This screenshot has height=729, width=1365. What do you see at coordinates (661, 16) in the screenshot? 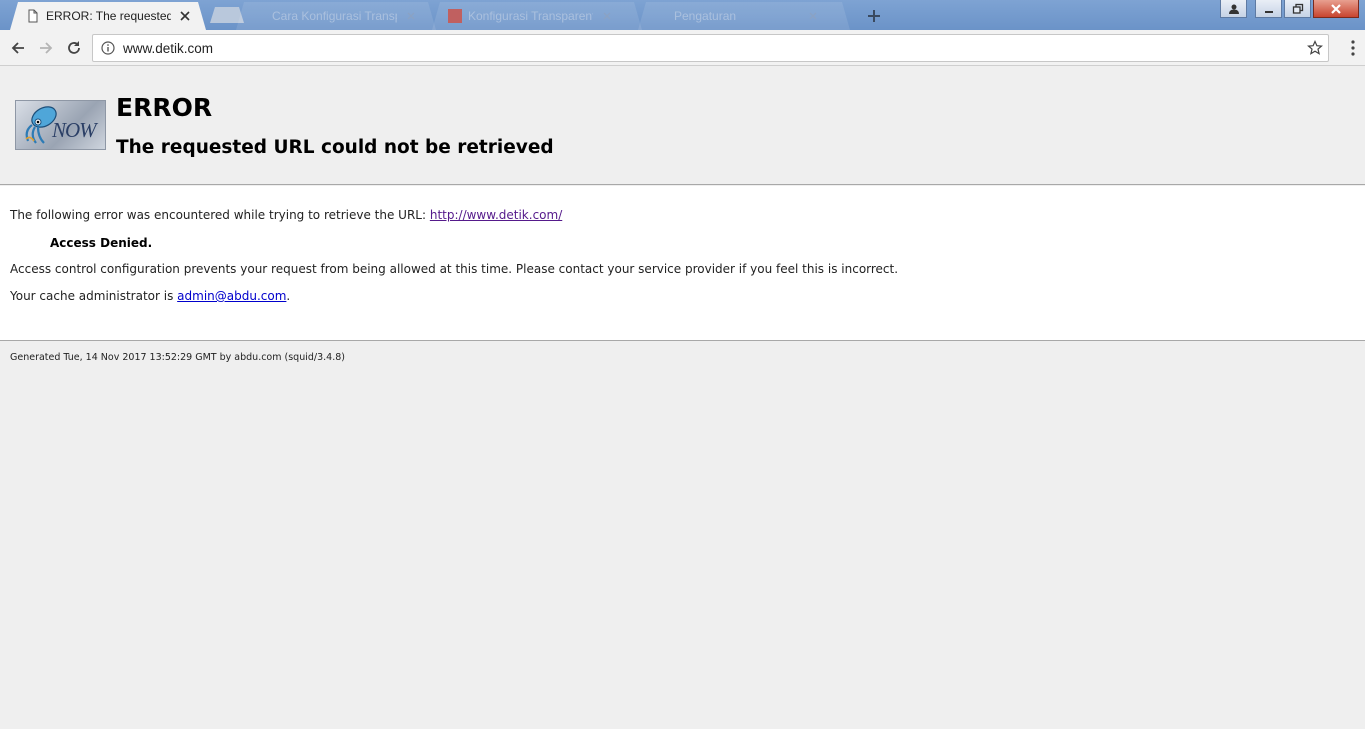
I see `settings-icon` at bounding box center [661, 16].